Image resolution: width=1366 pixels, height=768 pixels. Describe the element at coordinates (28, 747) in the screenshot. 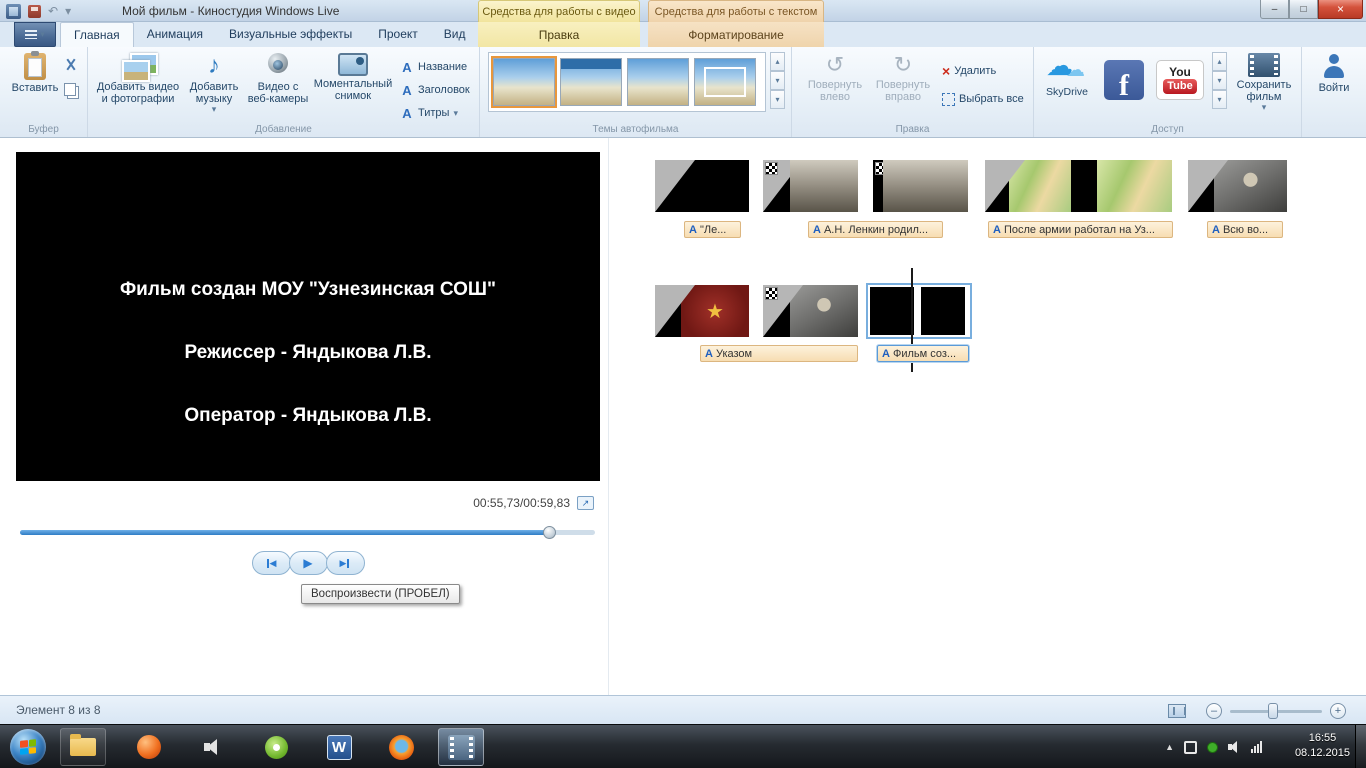

I see `start-button` at that location.